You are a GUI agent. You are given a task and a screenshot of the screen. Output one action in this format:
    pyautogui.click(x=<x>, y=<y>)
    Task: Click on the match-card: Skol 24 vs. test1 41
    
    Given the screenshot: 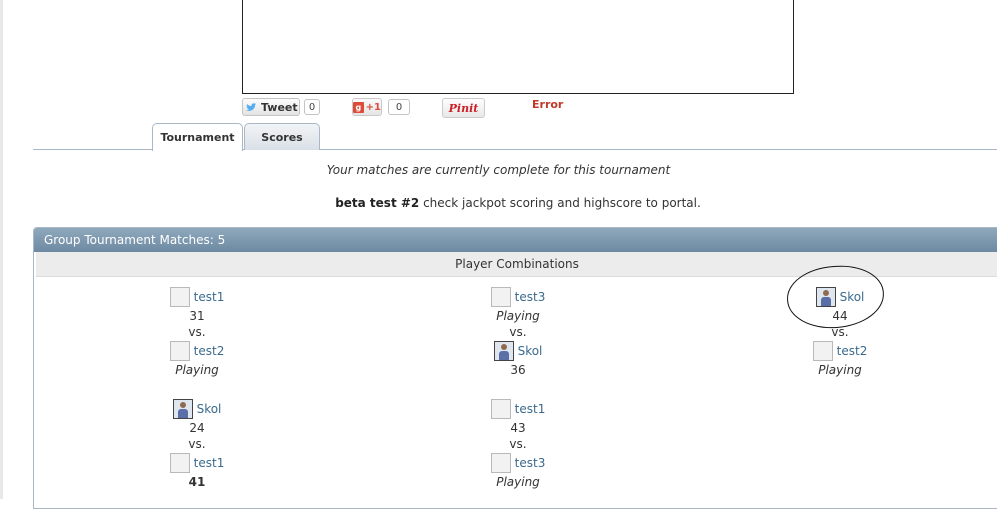 What is the action you would take?
    pyautogui.click(x=197, y=444)
    